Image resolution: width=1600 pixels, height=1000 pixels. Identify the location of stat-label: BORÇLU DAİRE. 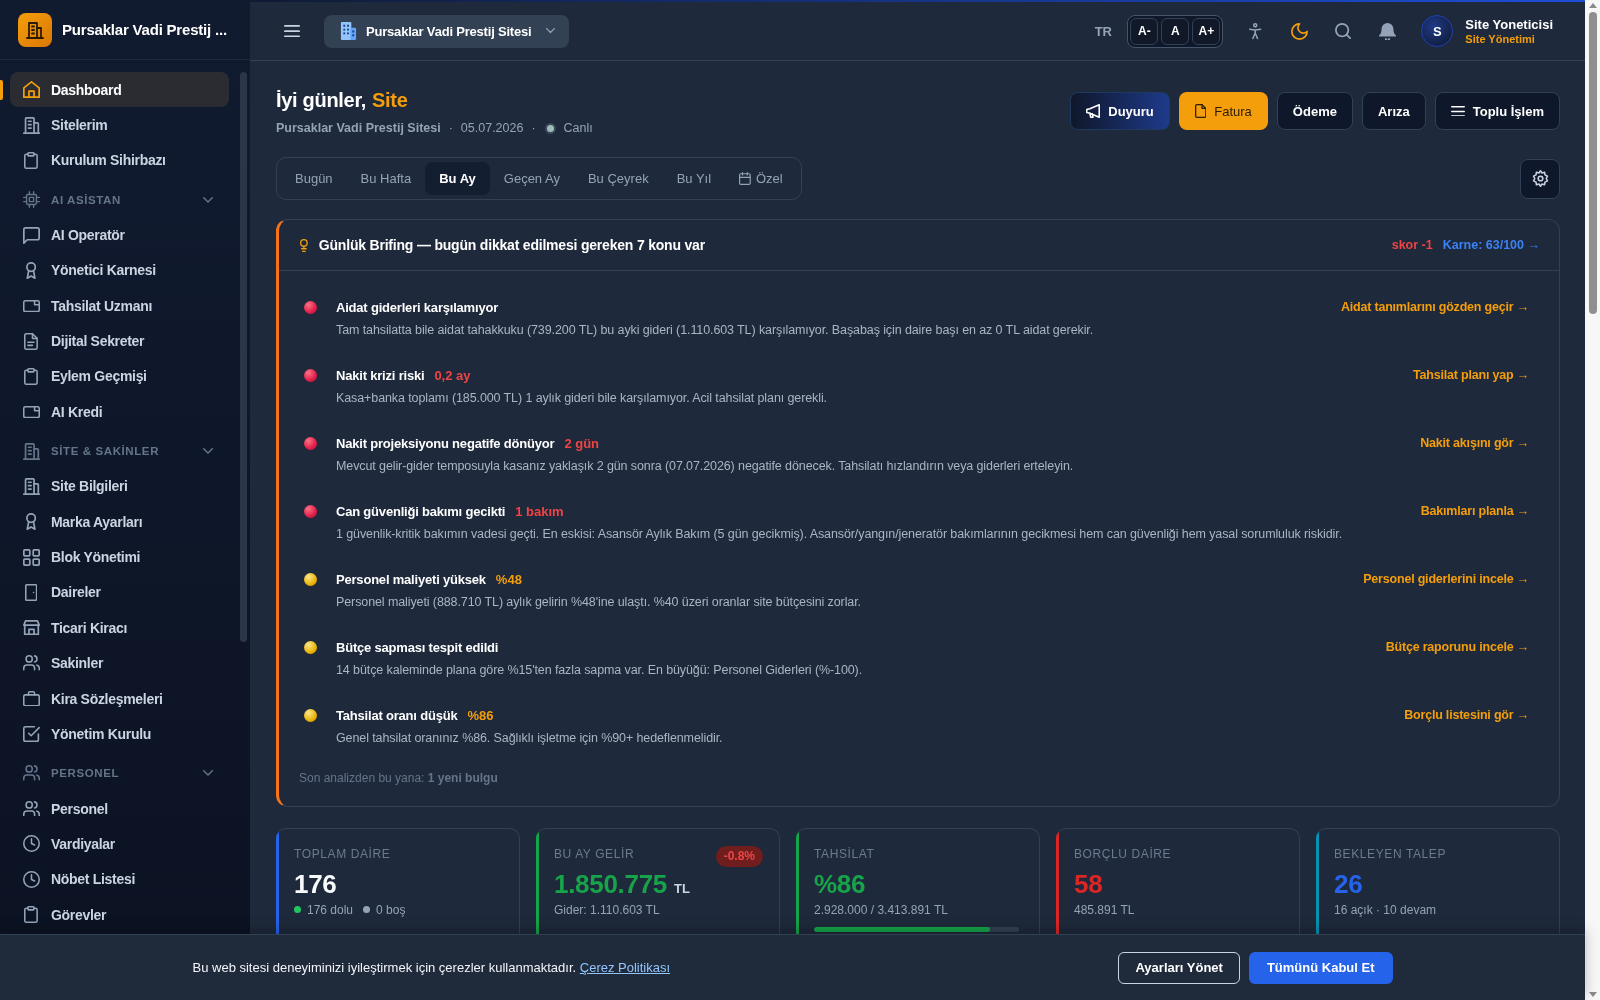
(1123, 853).